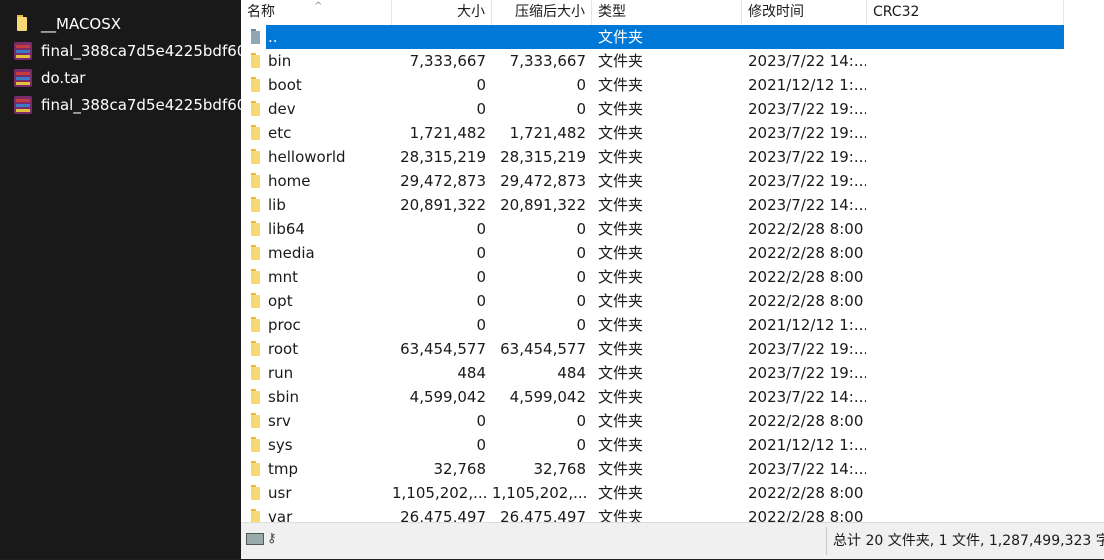  Describe the element at coordinates (547, 133) in the screenshot. I see `cell-packed-size: 1,721,482` at that location.